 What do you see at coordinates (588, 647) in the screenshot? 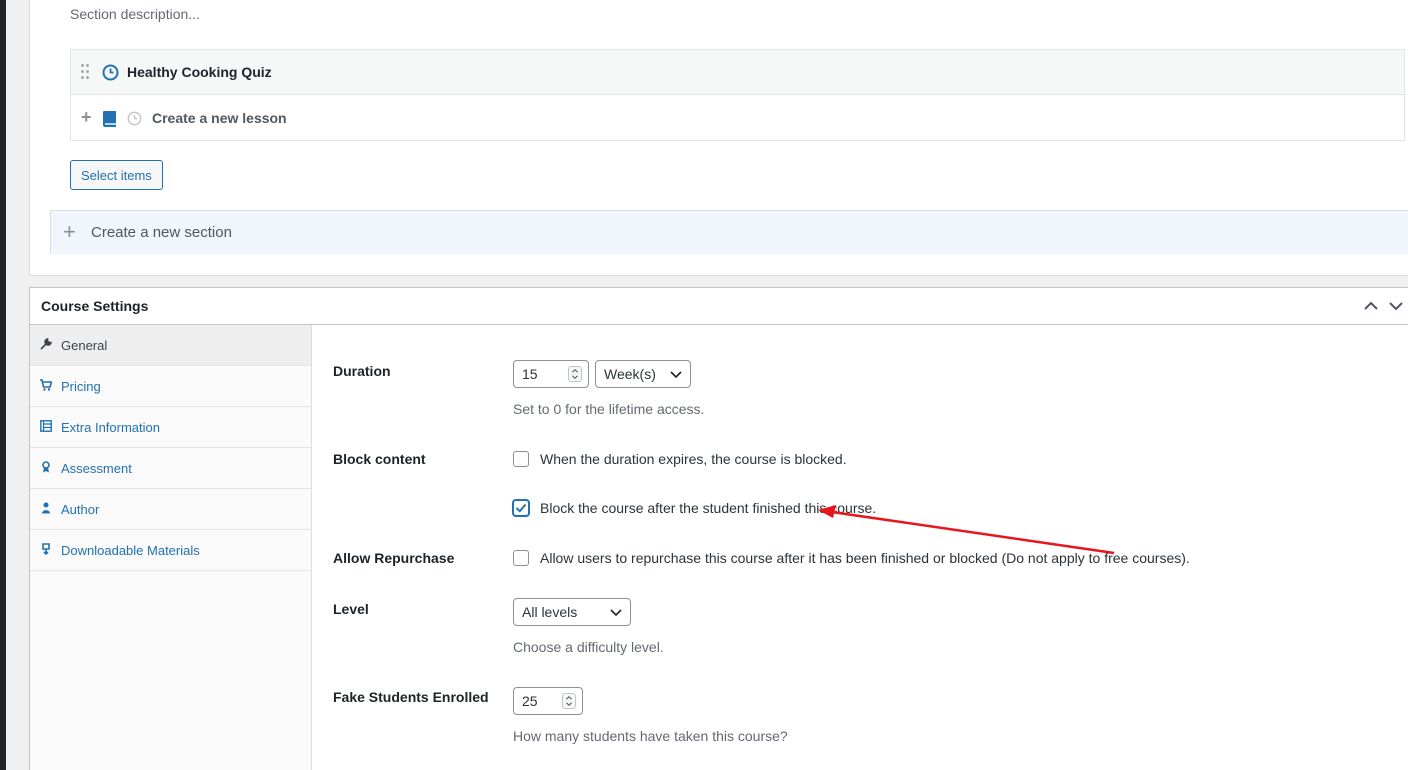
I see `level-hint: Choose a difficulty level.` at bounding box center [588, 647].